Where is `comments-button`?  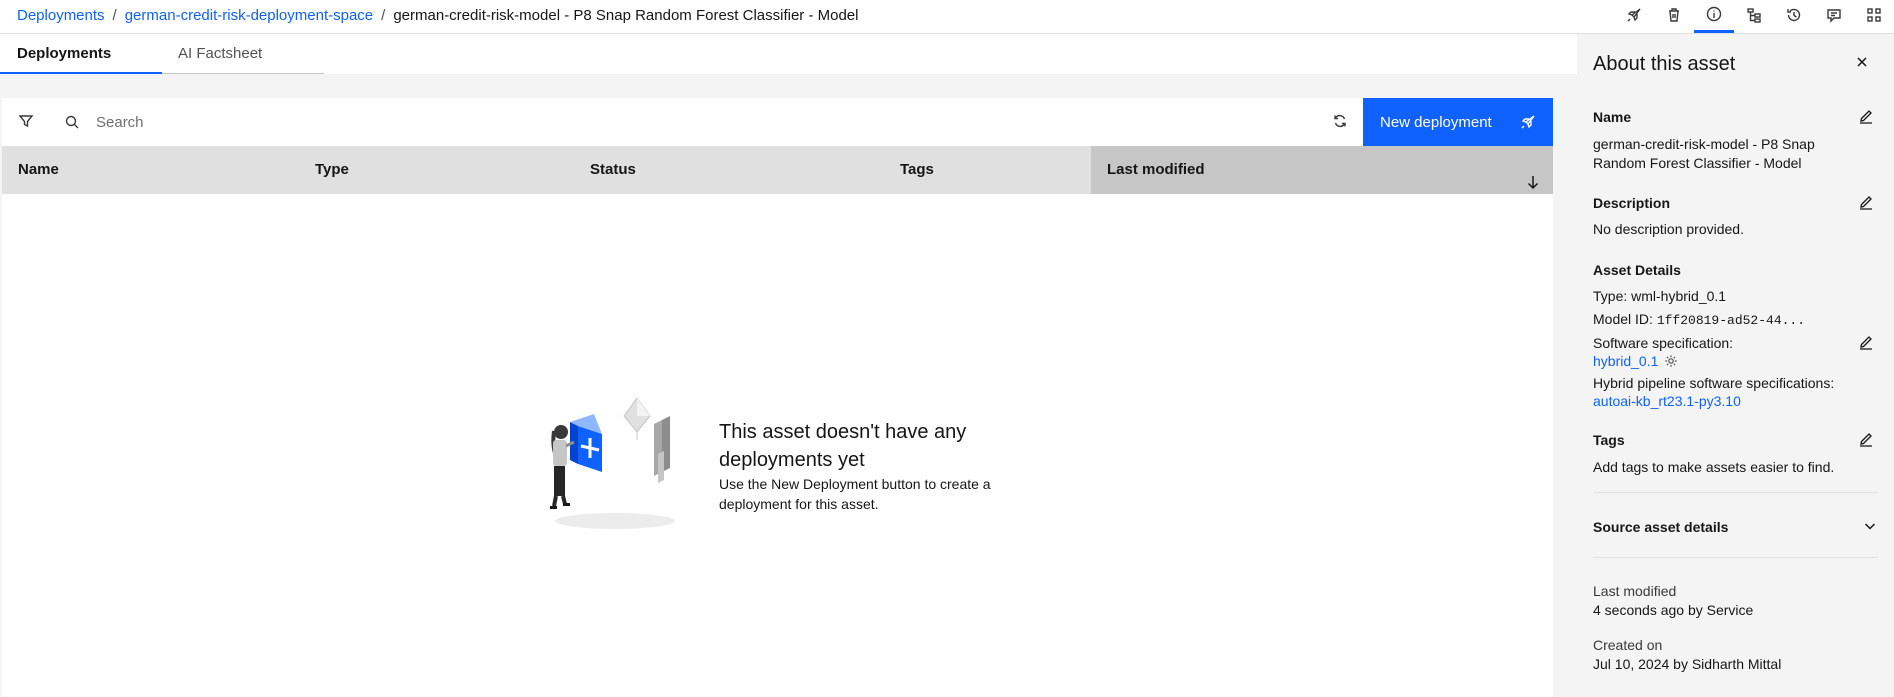
comments-button is located at coordinates (1834, 16).